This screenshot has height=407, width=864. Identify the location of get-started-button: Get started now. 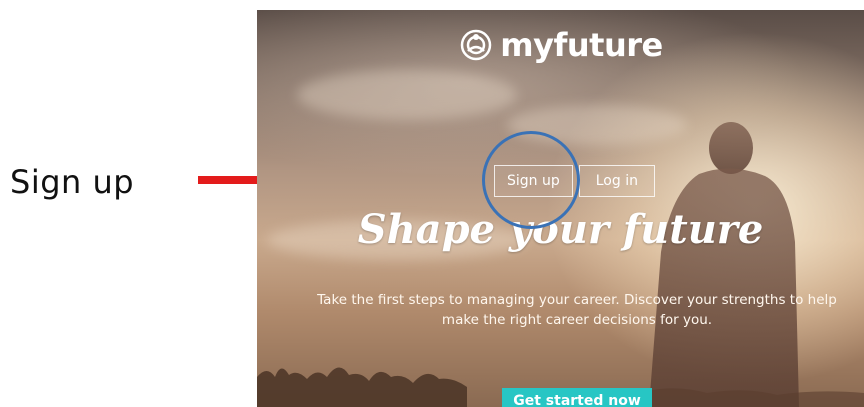
(577, 397).